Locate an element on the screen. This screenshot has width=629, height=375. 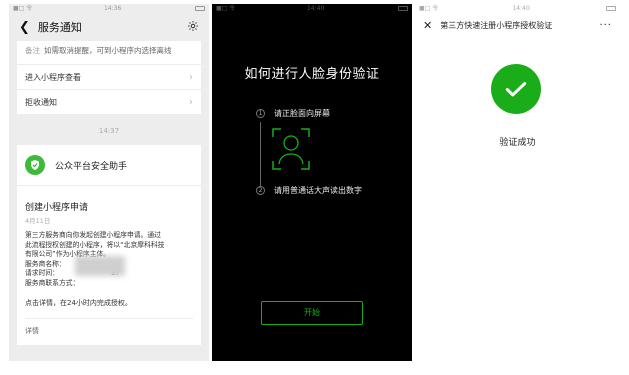
card-sender: 公众平台安全助手 is located at coordinates (91, 166).